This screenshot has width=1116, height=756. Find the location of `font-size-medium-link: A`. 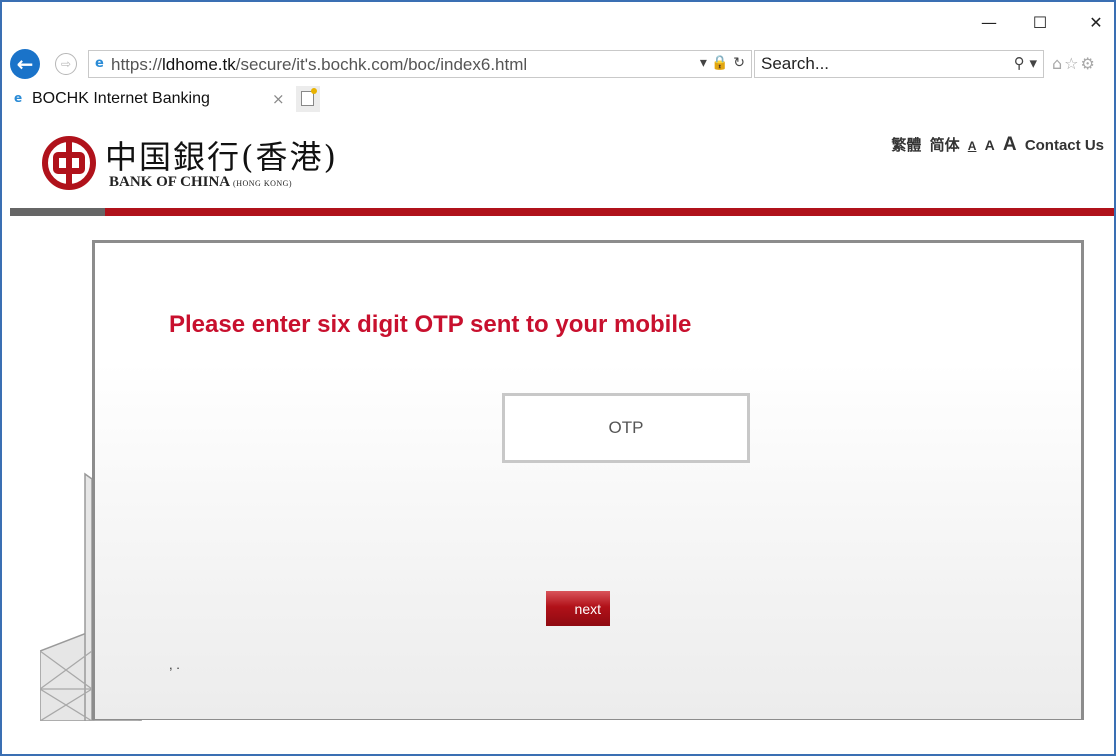

font-size-medium-link: A is located at coordinates (990, 145).